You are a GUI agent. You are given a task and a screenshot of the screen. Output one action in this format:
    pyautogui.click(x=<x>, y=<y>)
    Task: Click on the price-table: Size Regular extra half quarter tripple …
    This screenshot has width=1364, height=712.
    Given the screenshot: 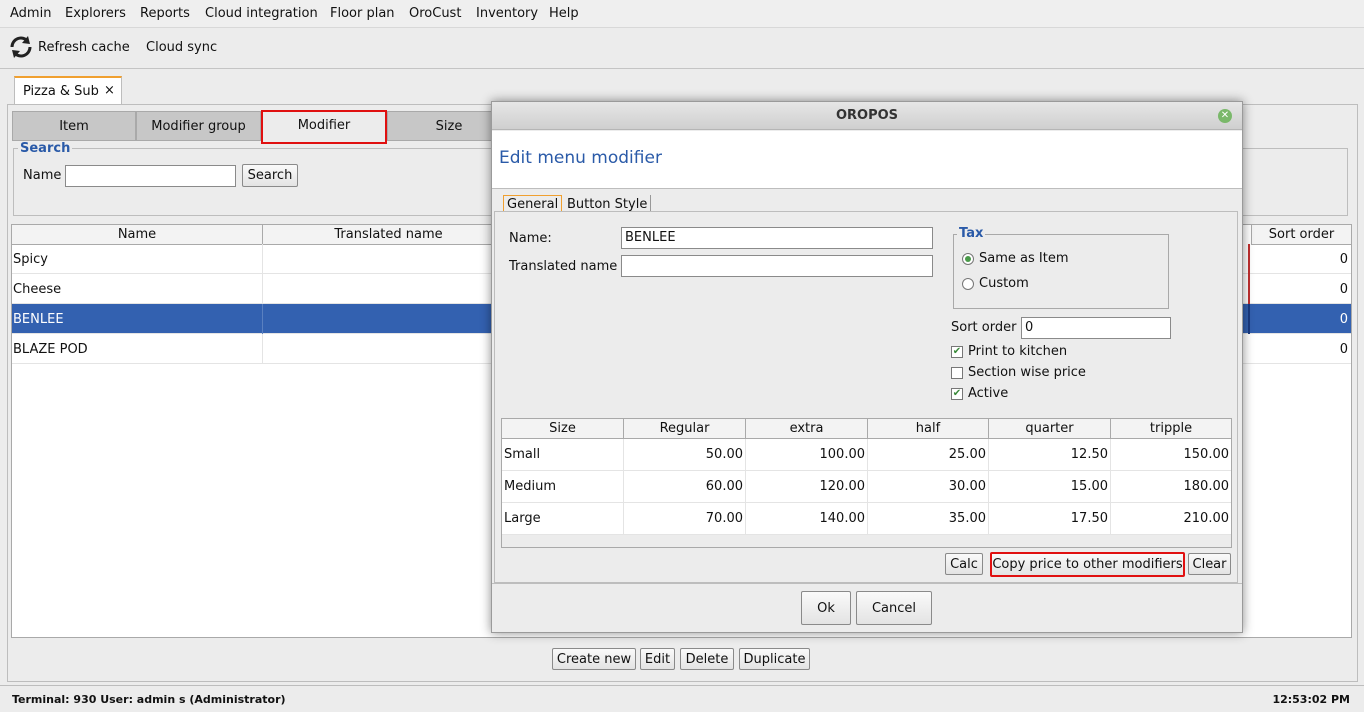 What is the action you would take?
    pyautogui.click(x=866, y=483)
    